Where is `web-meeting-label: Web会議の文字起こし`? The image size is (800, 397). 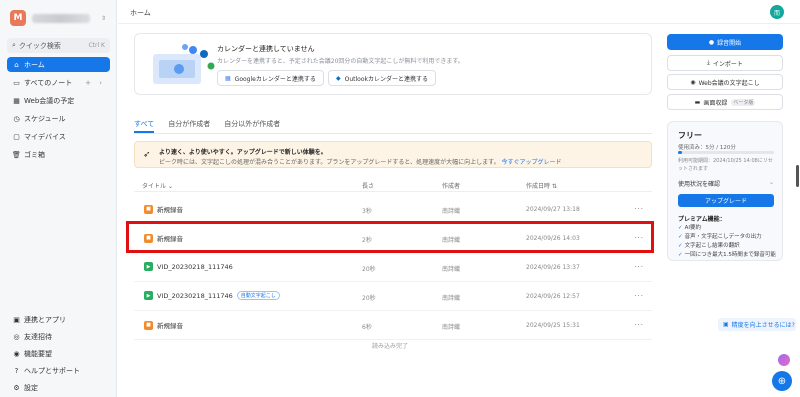 web-meeting-label: Web会議の文字起こし is located at coordinates (729, 83).